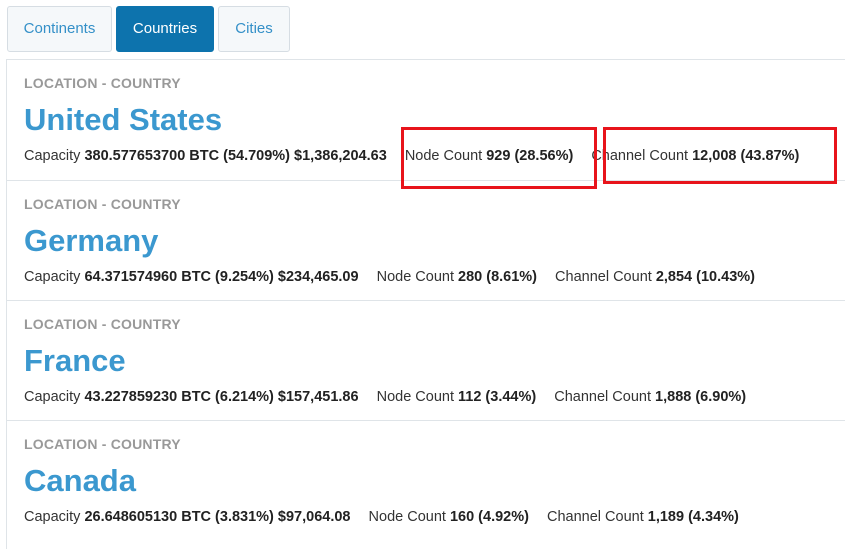  I want to click on capacity-btc: 380.577653700 BTC (54.709%), so click(187, 156).